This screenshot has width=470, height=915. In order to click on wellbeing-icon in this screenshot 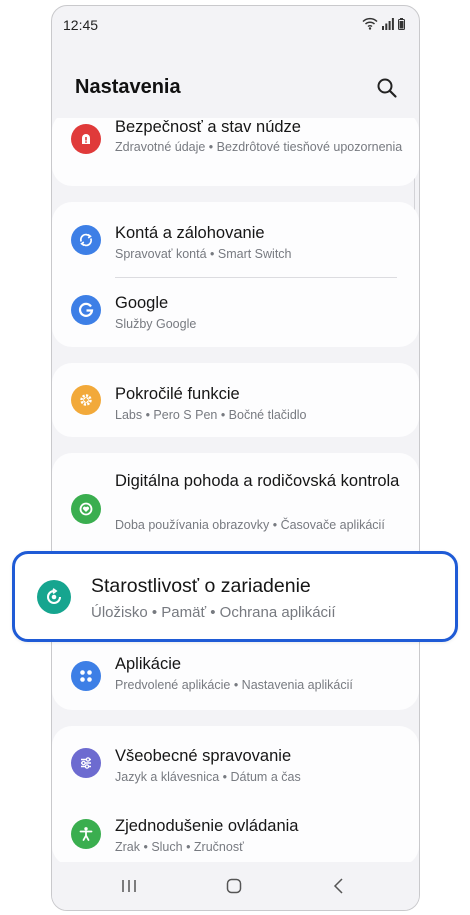, I will do `click(86, 509)`.